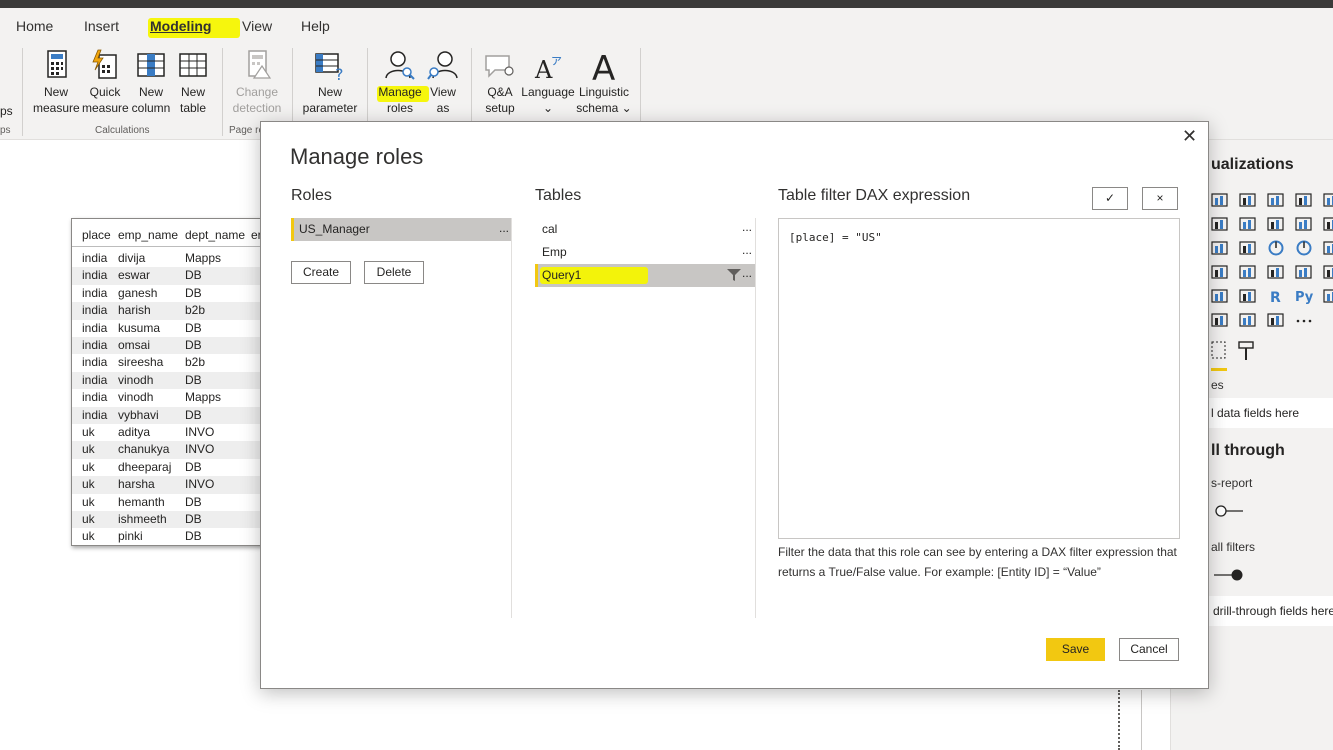  Describe the element at coordinates (1276, 224) in the screenshot. I see `ribbon-icon` at that location.